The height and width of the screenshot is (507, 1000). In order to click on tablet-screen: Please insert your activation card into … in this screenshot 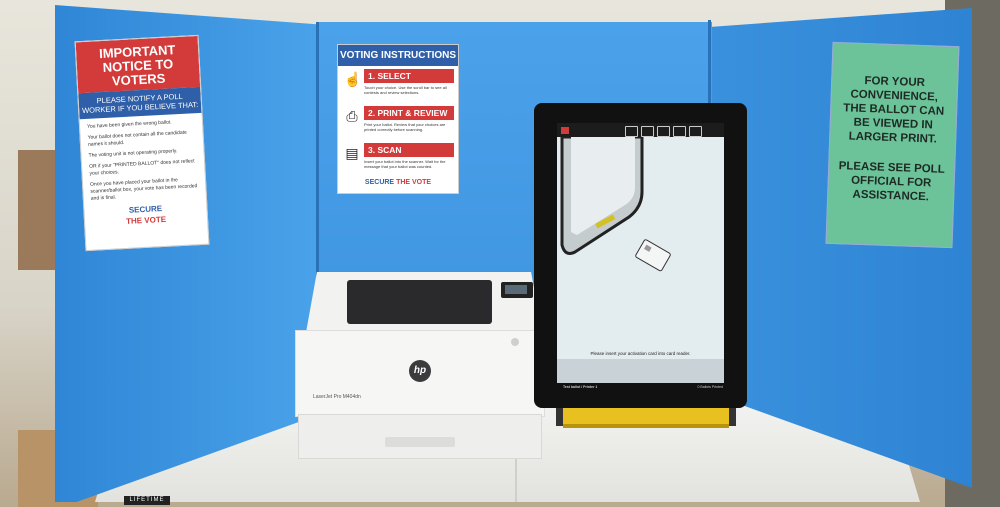, I will do `click(640, 253)`.